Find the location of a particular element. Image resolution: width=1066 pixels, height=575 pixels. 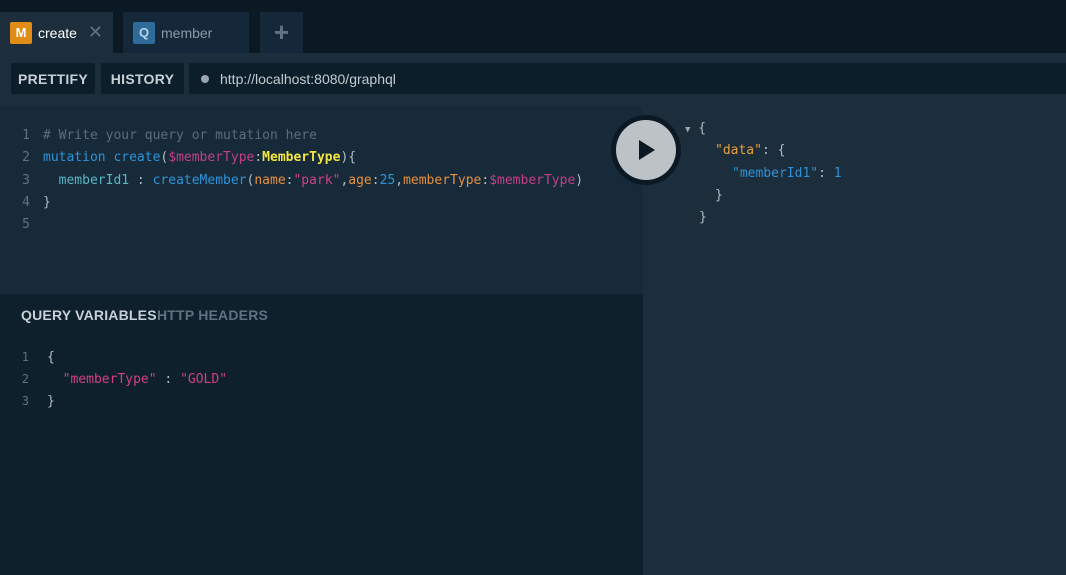

code-type: MemberType is located at coordinates (301, 157).